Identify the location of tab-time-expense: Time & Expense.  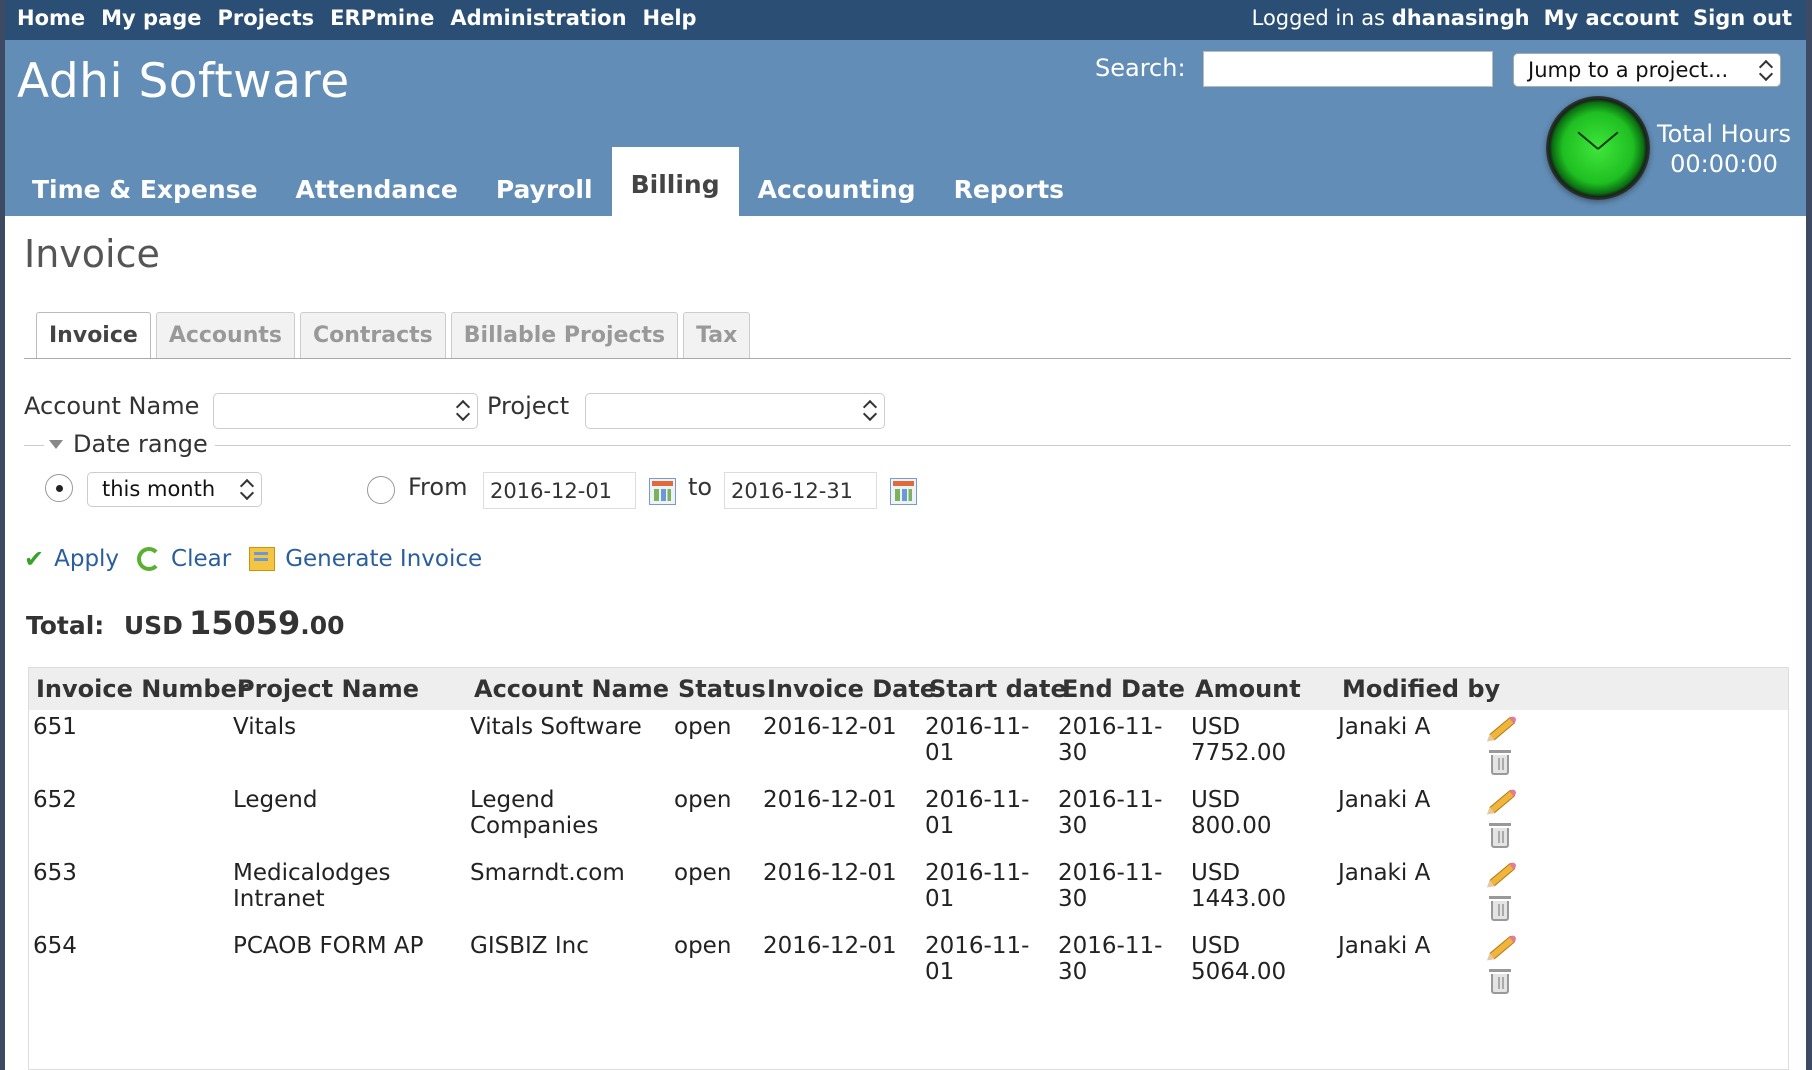
(145, 181).